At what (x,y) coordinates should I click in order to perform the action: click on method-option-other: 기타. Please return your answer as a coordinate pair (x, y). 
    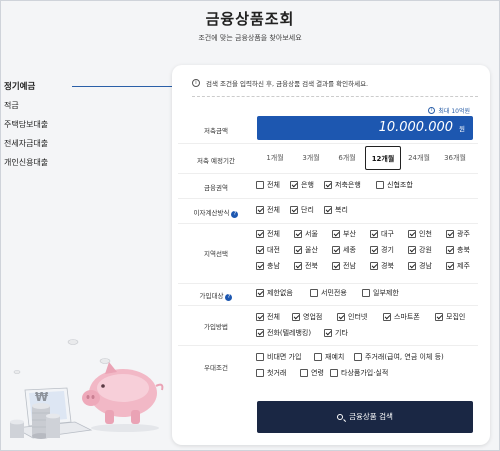
    Looking at the image, I should click on (336, 333).